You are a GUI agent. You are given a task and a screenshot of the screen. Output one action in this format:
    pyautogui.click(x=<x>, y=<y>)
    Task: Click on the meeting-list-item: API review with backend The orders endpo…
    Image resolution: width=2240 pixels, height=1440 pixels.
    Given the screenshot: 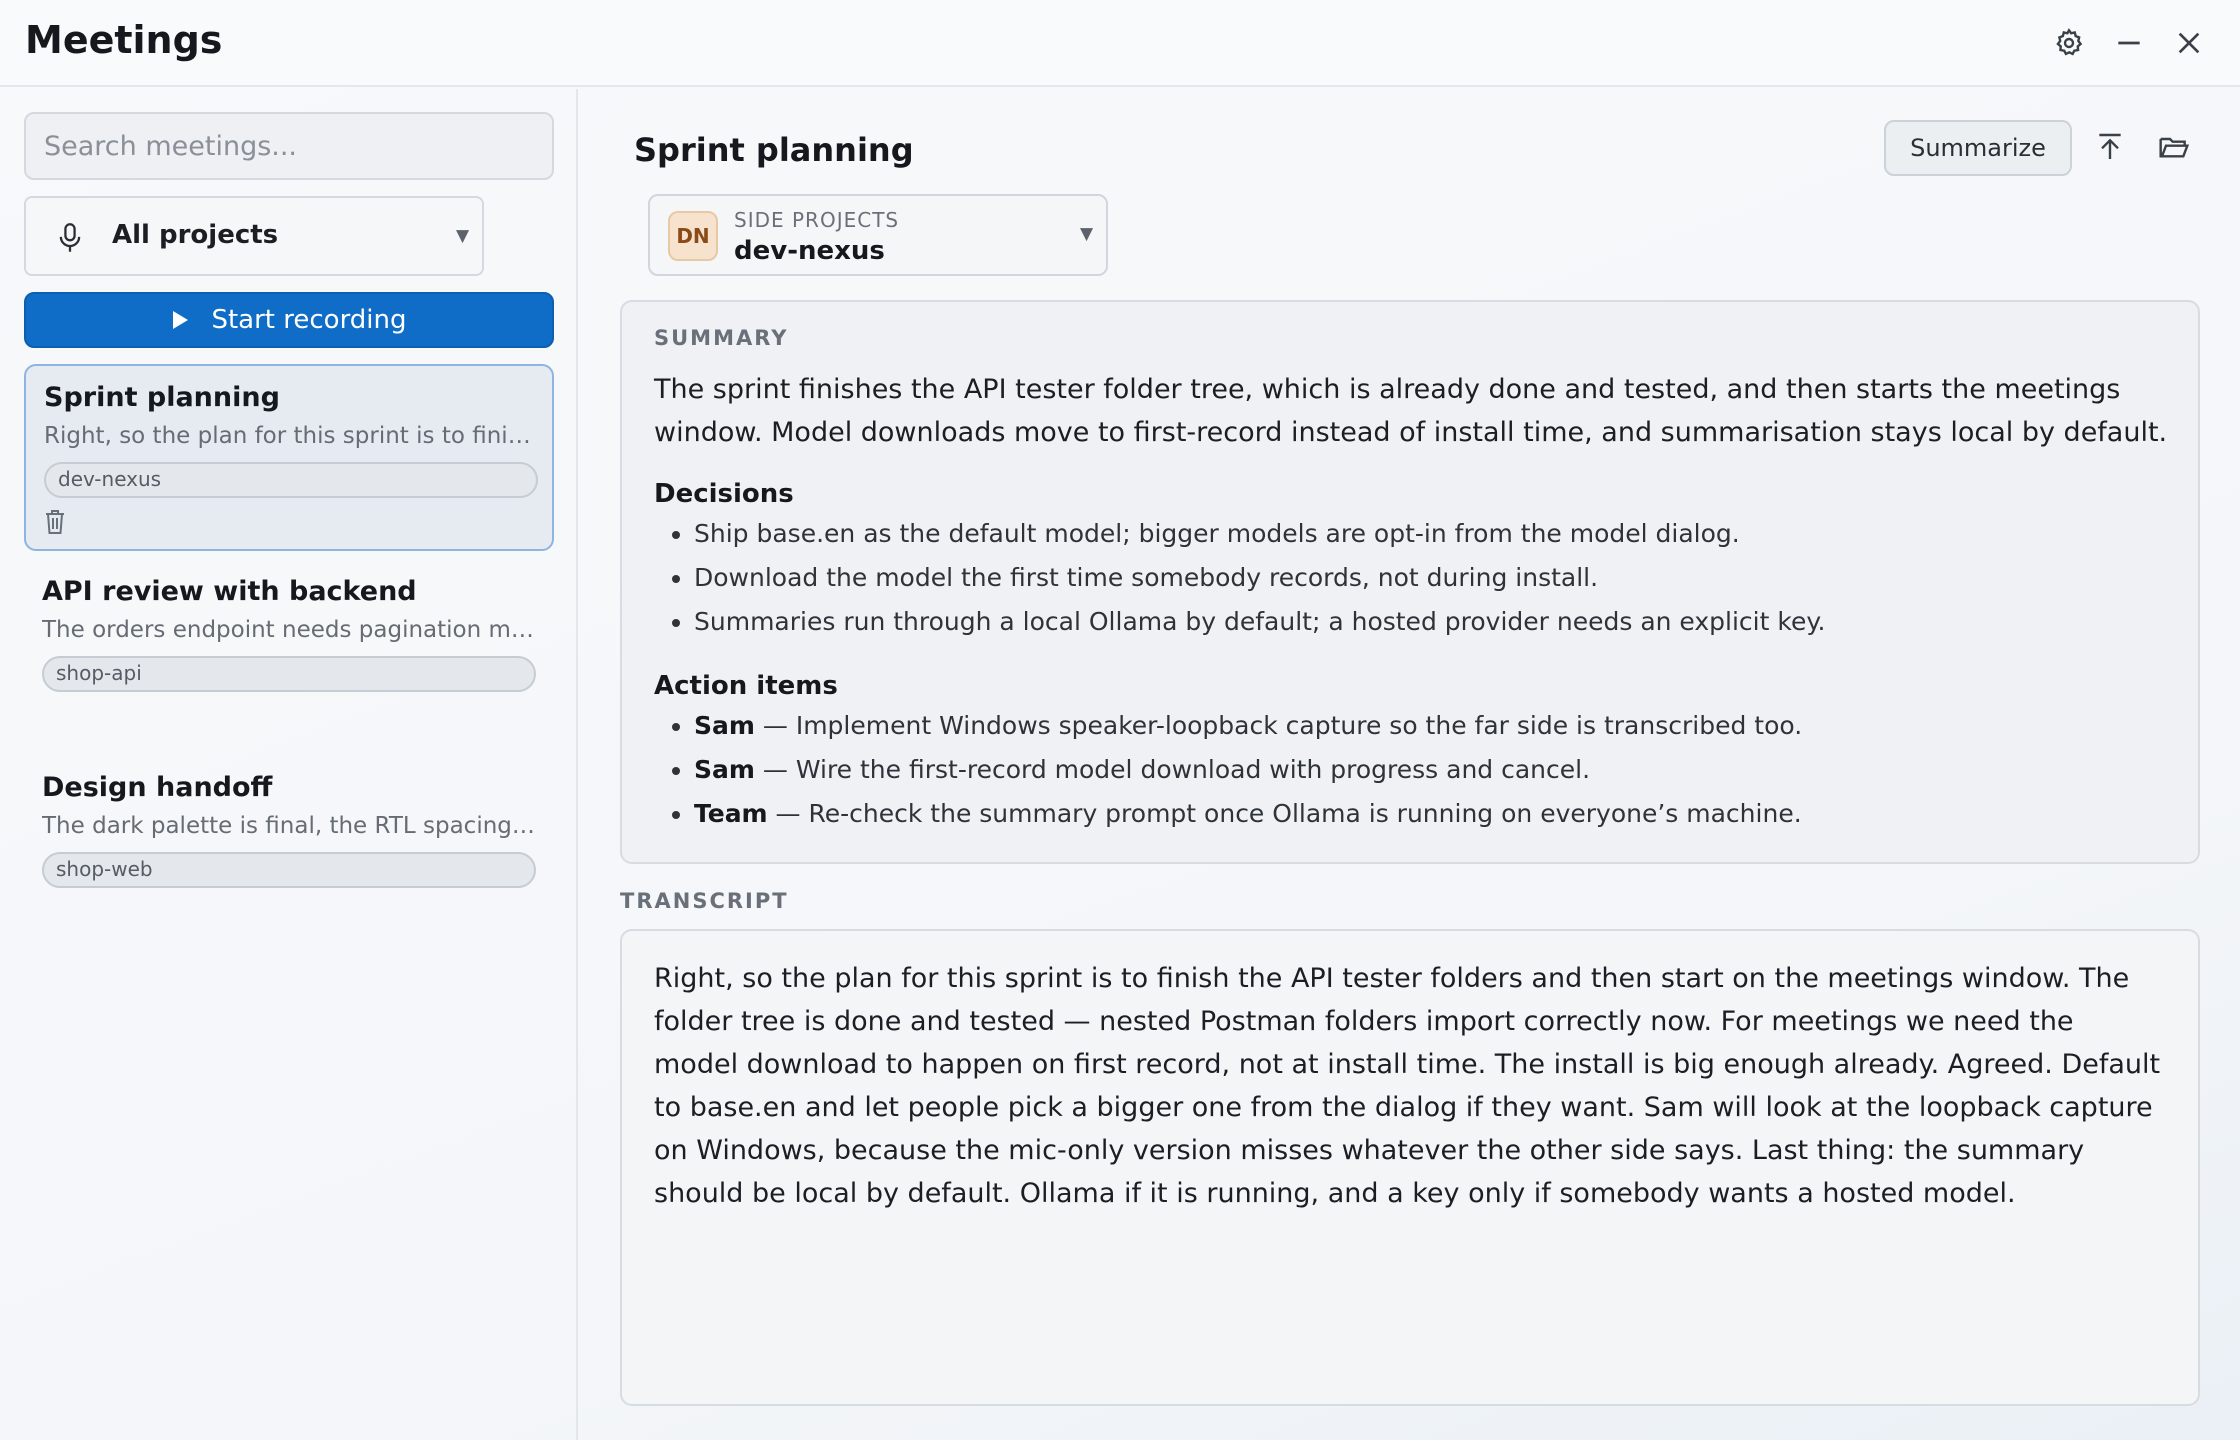 What is the action you would take?
    pyautogui.click(x=289, y=653)
    